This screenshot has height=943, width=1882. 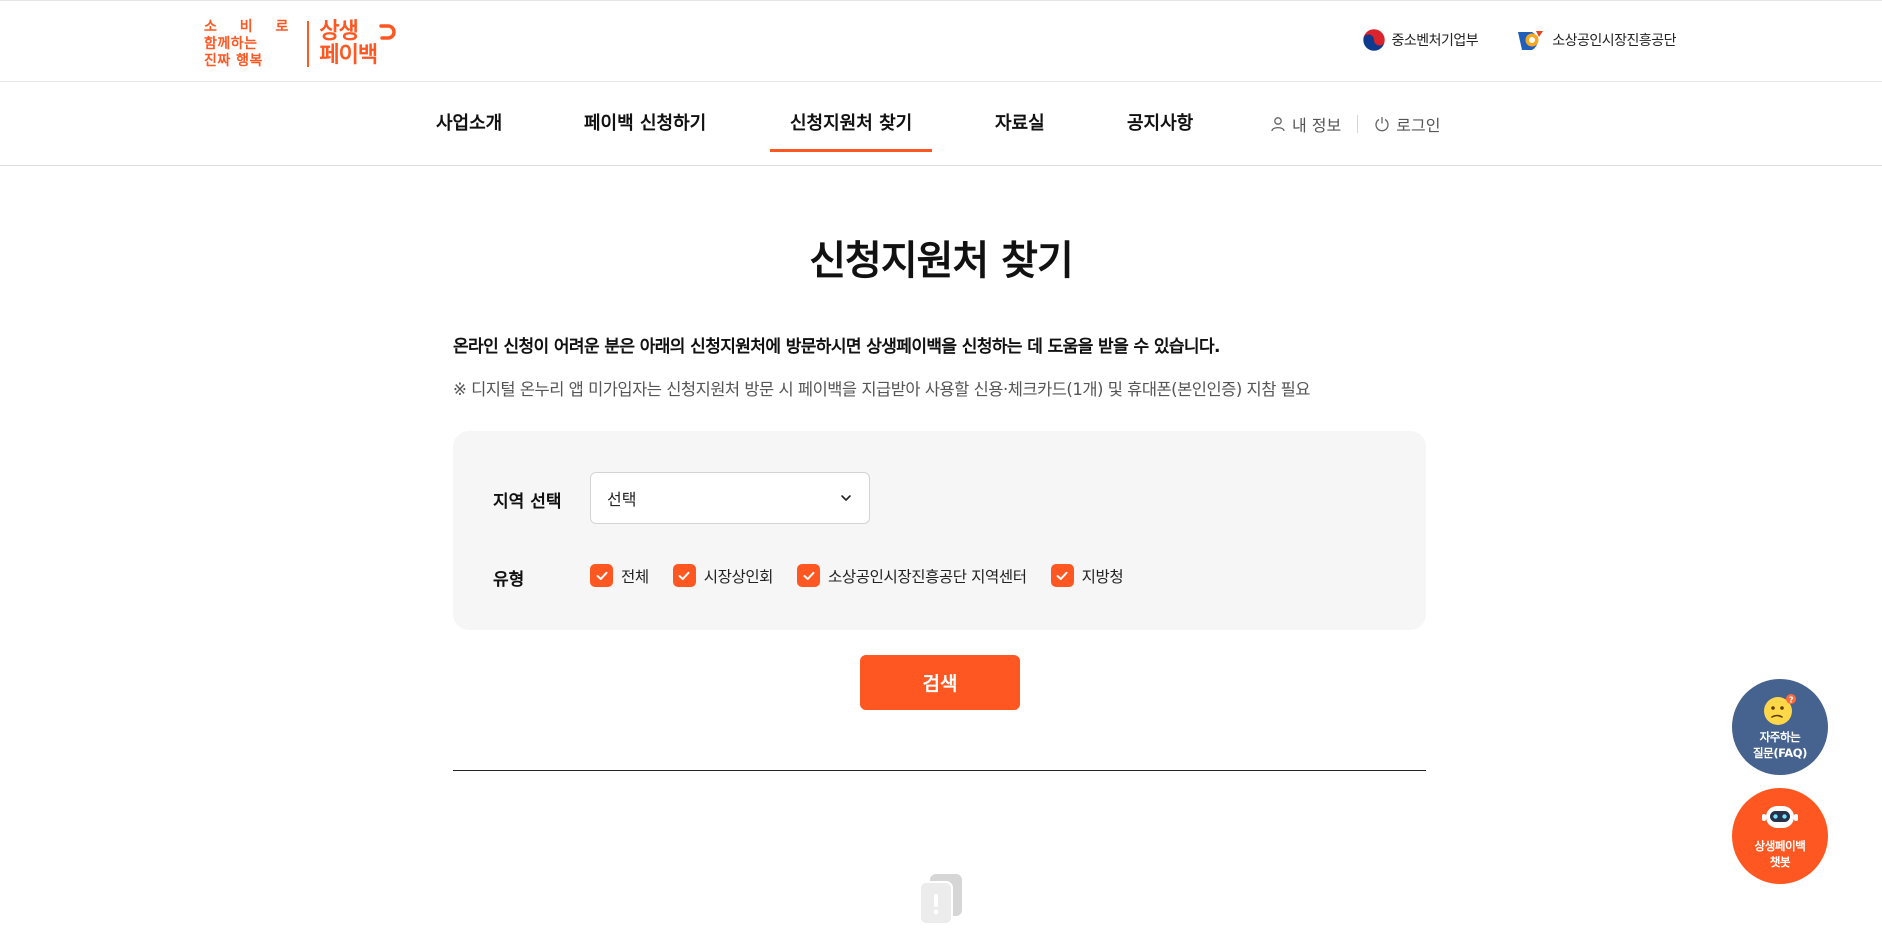 I want to click on user-icon, so click(x=1278, y=124).